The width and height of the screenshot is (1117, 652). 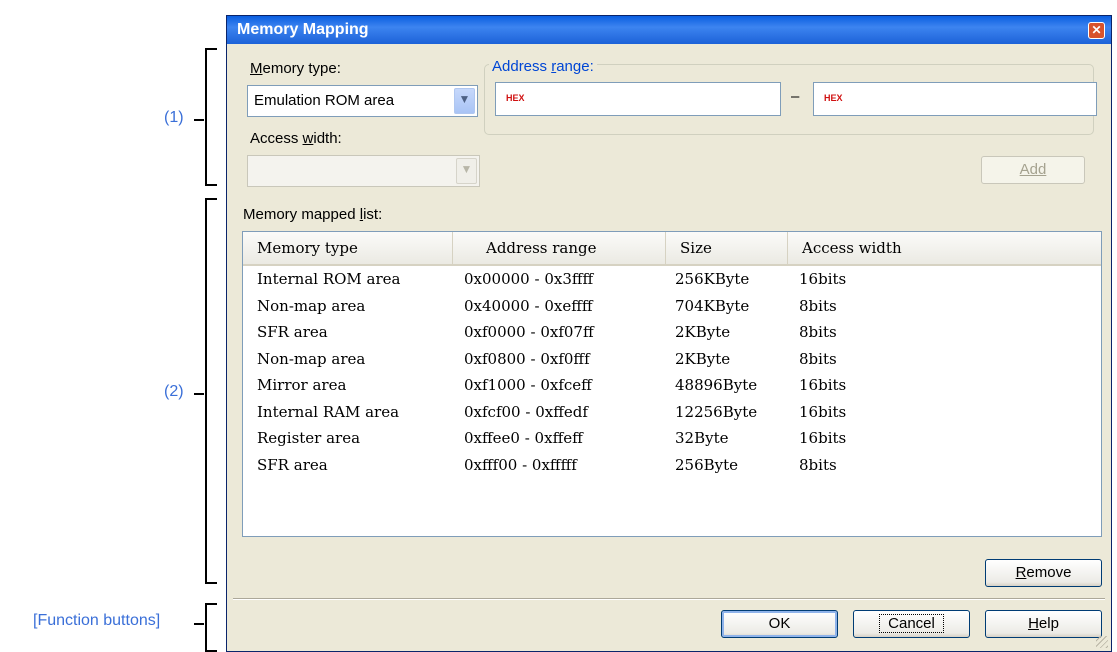 I want to click on annotation-1-tick, so click(x=199, y=120).